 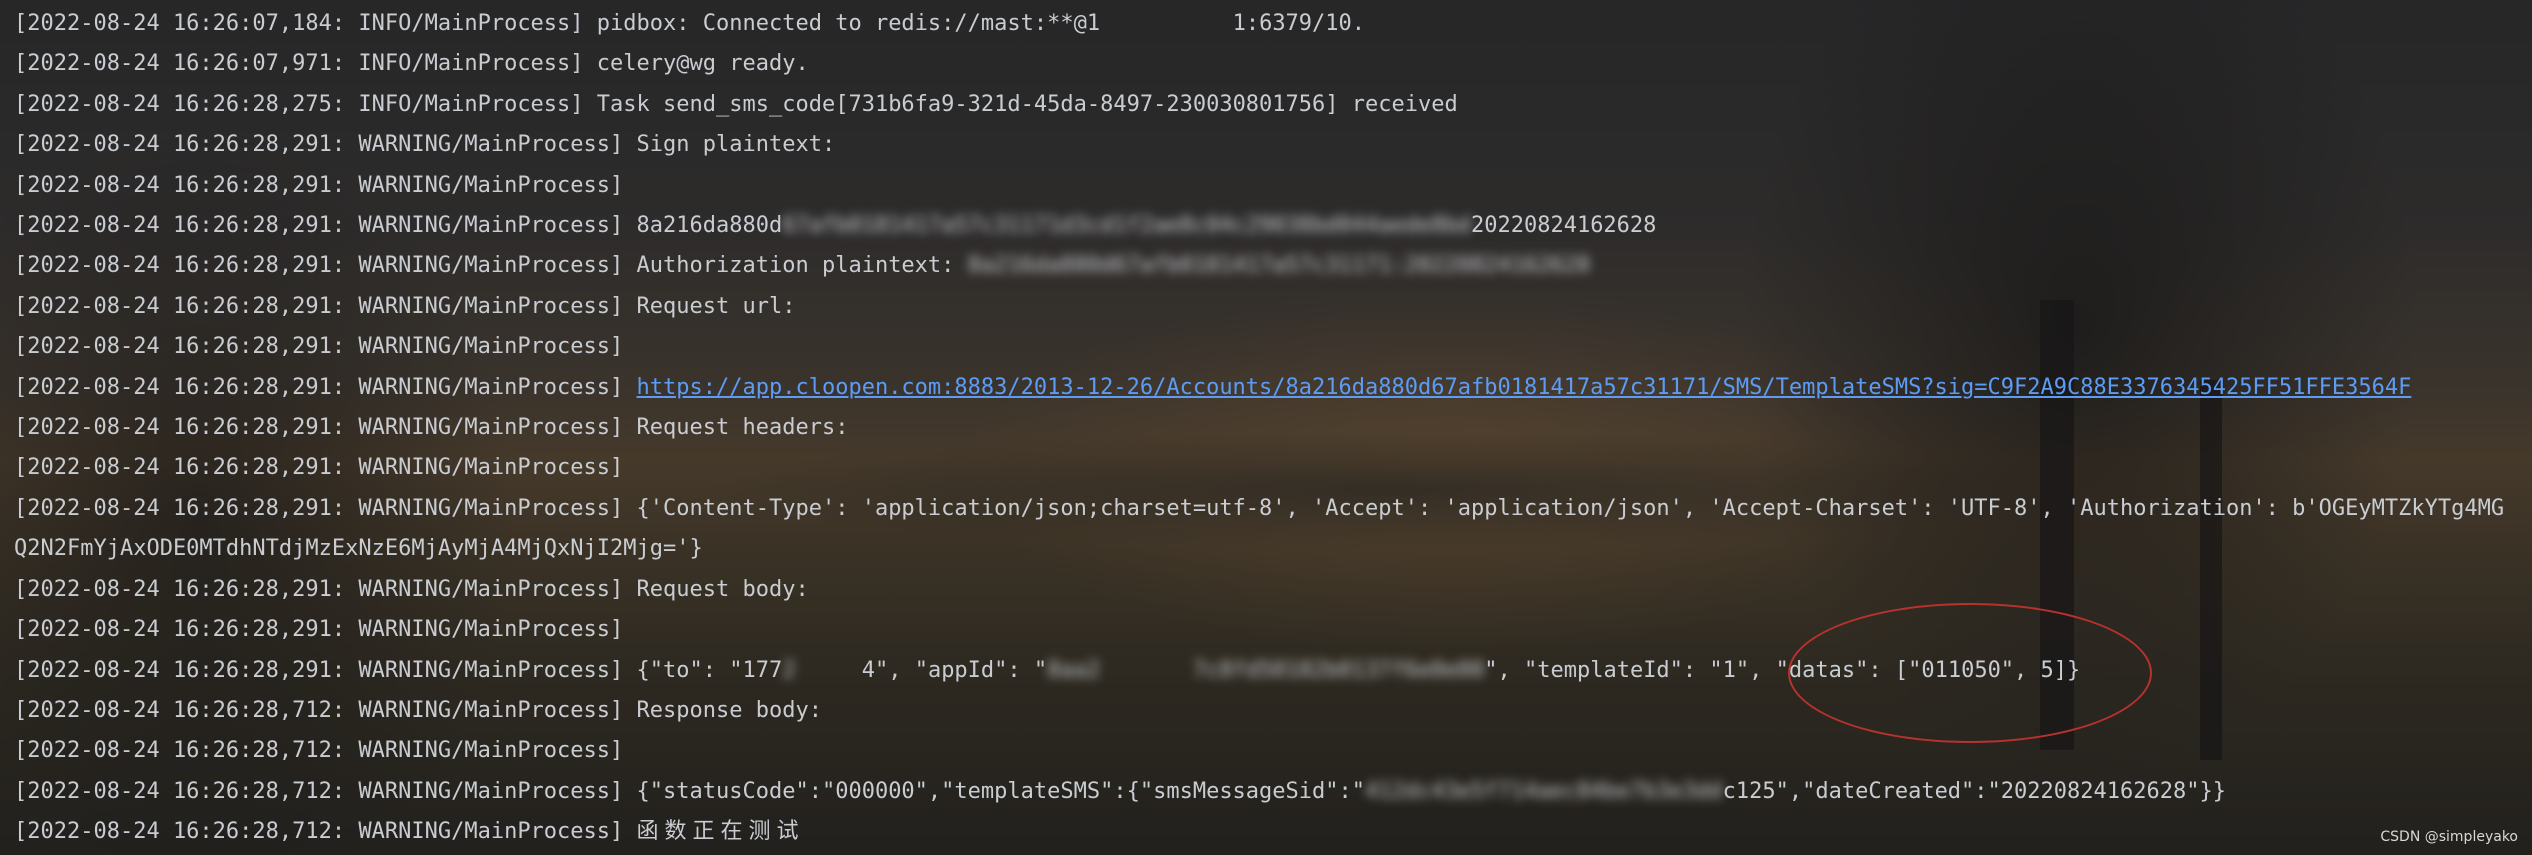 I want to click on log-message: Authorization plaintext:, so click(x=802, y=266).